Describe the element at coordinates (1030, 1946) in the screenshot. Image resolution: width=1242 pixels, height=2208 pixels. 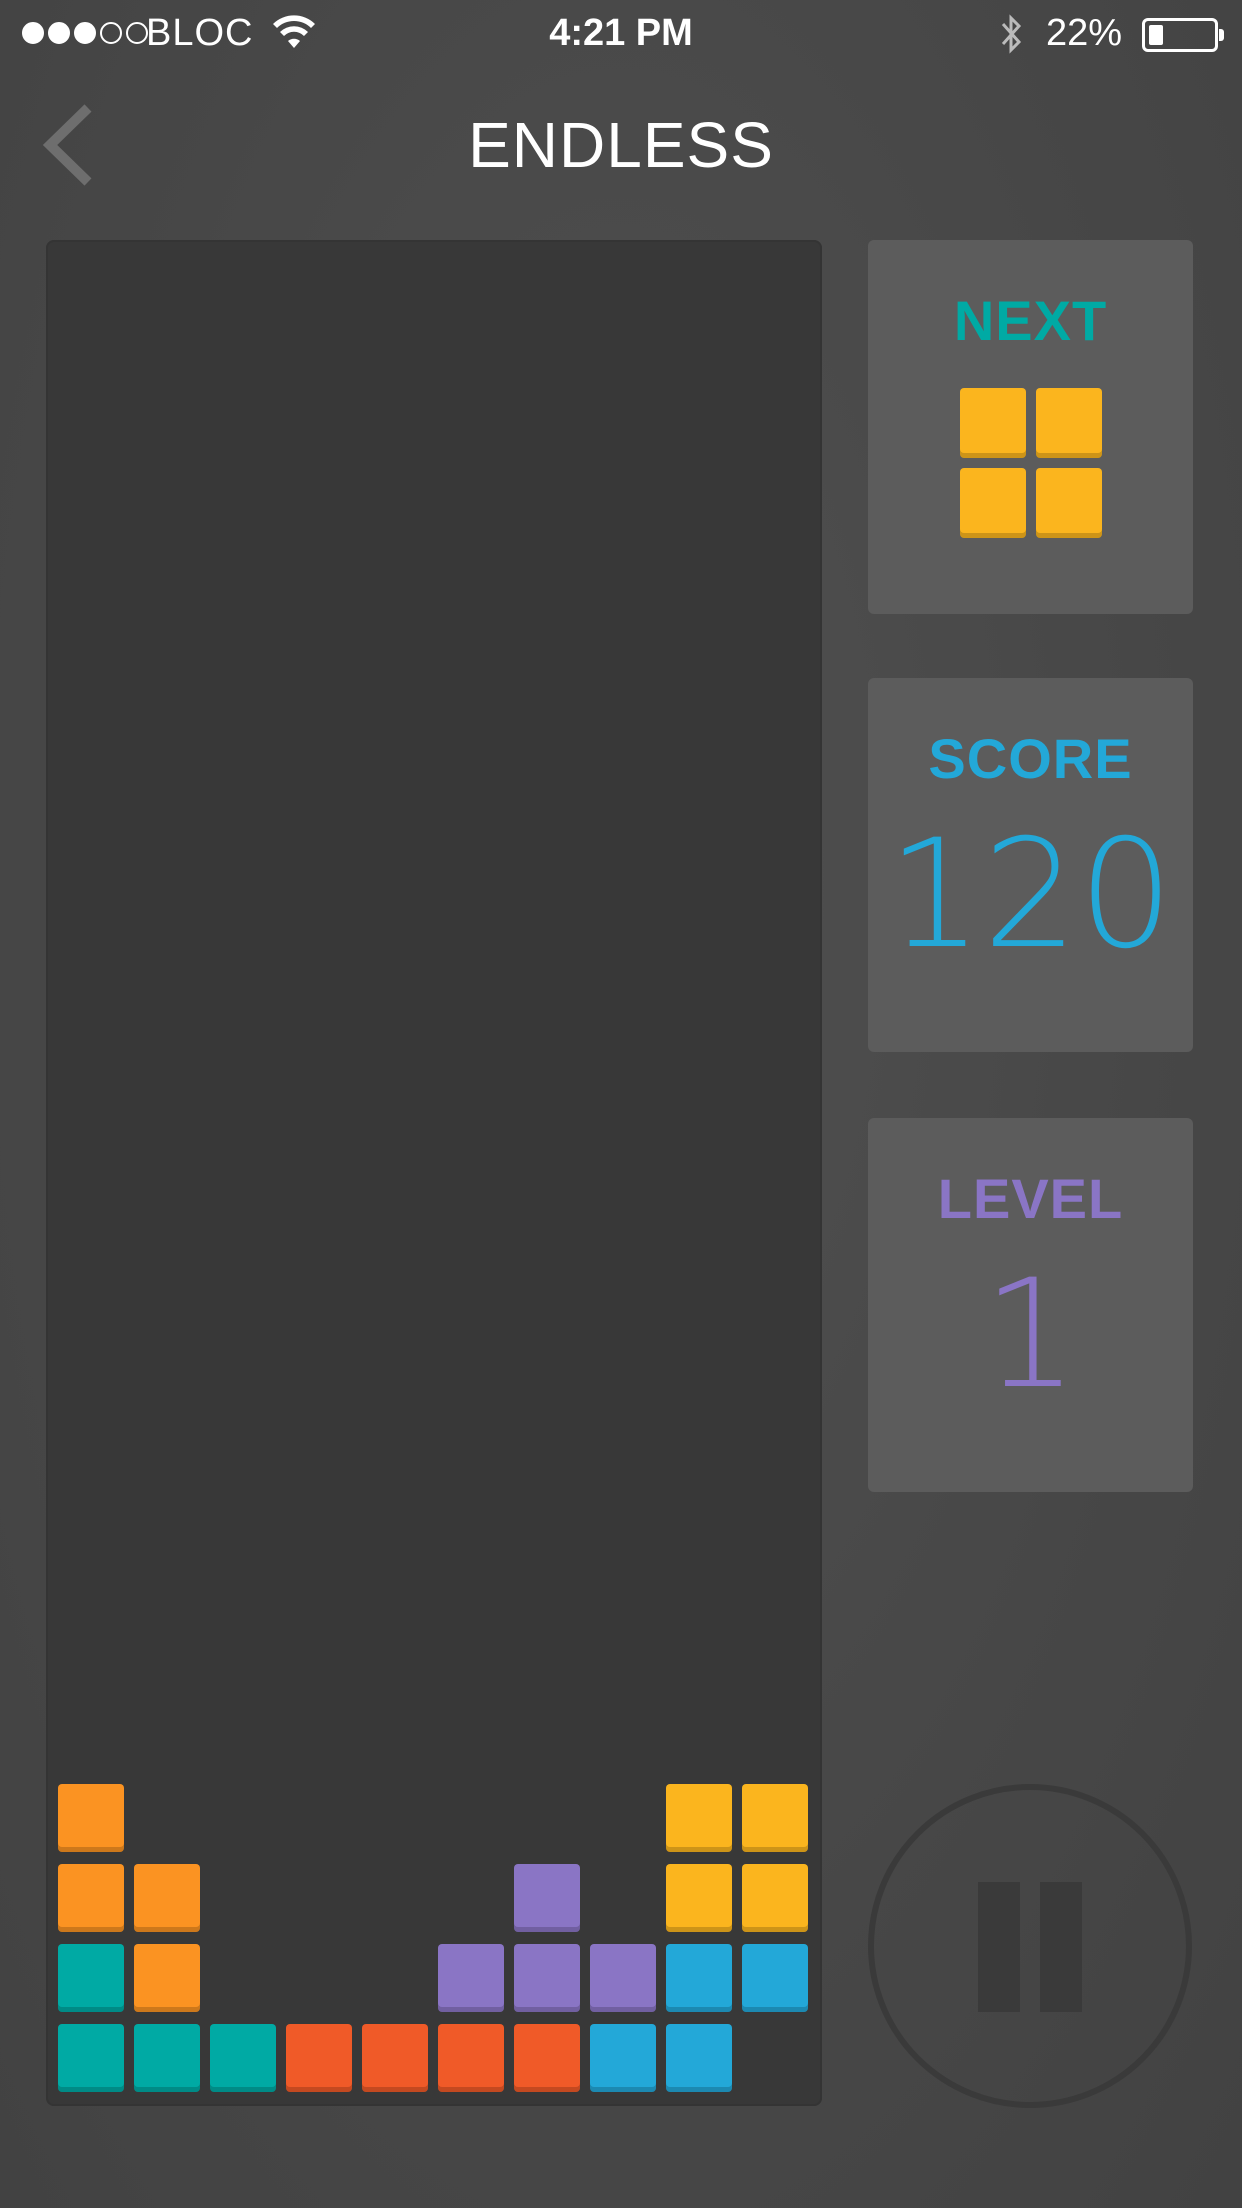
I see `pause-button` at that location.